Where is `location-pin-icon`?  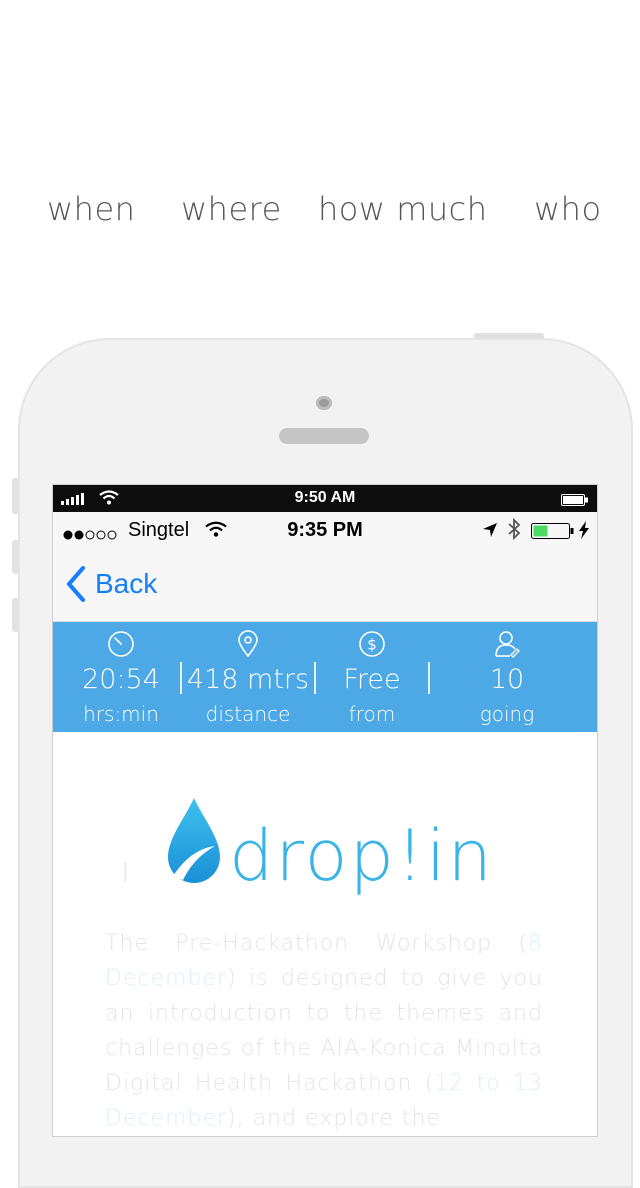
location-pin-icon is located at coordinates (248, 644).